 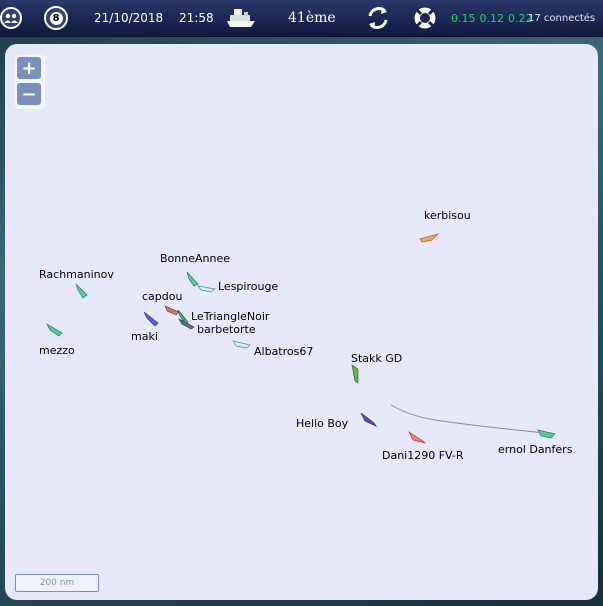 What do you see at coordinates (447, 215) in the screenshot?
I see `boat-label: kerbisou` at bounding box center [447, 215].